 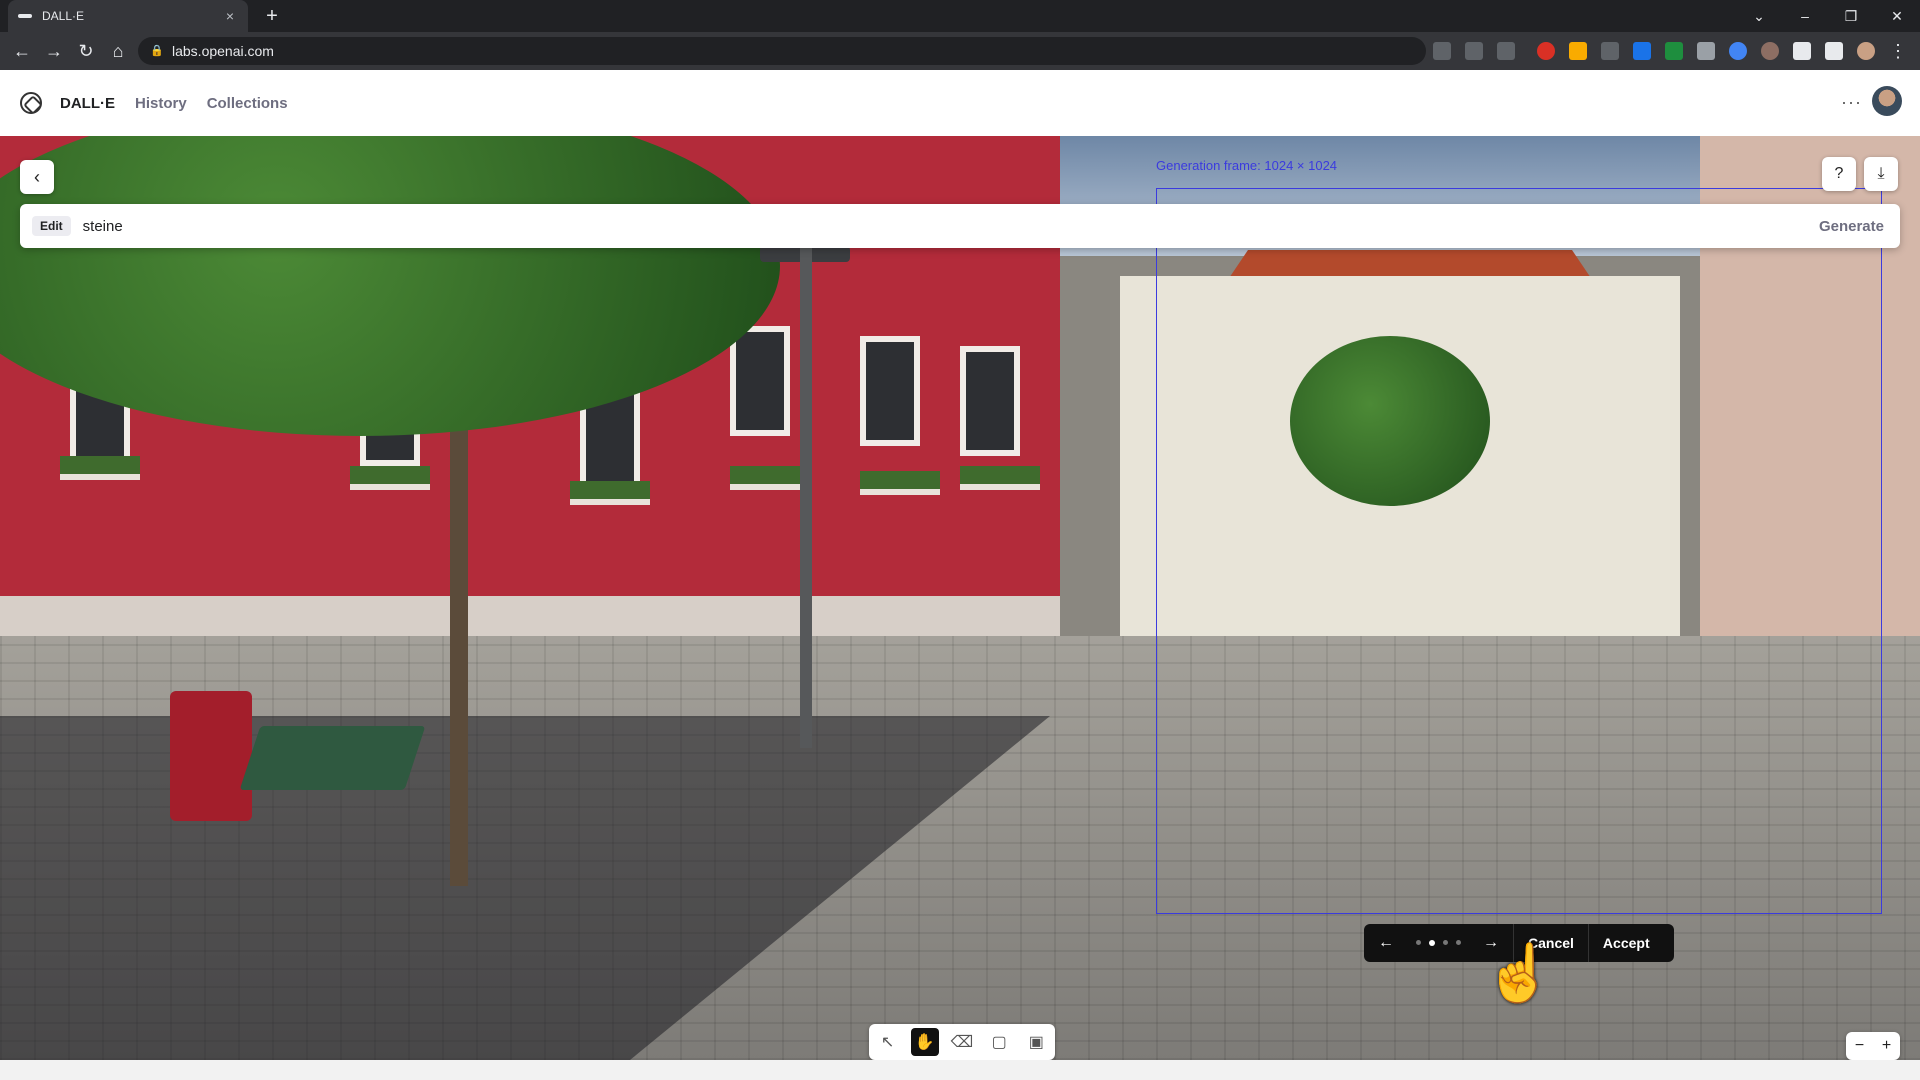 I want to click on variant-dot-active, so click(x=1432, y=943).